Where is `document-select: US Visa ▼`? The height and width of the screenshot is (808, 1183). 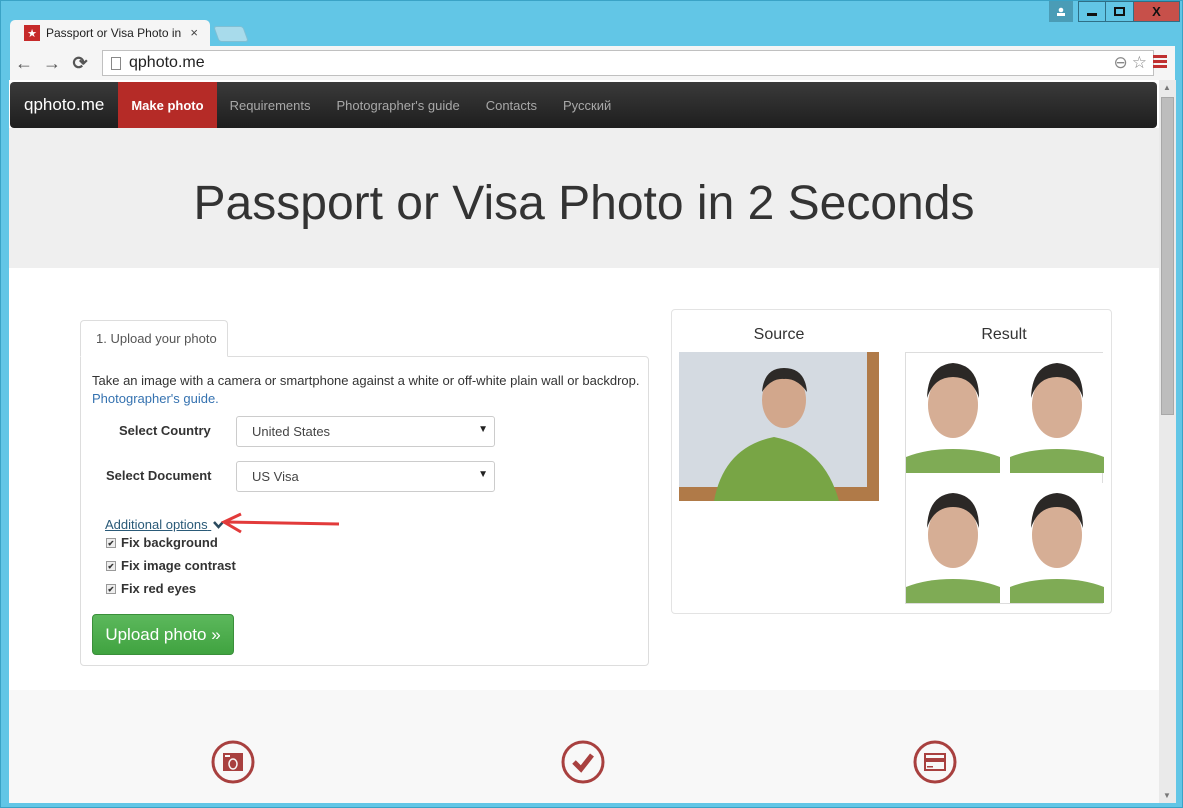
document-select: US Visa ▼ is located at coordinates (365, 476).